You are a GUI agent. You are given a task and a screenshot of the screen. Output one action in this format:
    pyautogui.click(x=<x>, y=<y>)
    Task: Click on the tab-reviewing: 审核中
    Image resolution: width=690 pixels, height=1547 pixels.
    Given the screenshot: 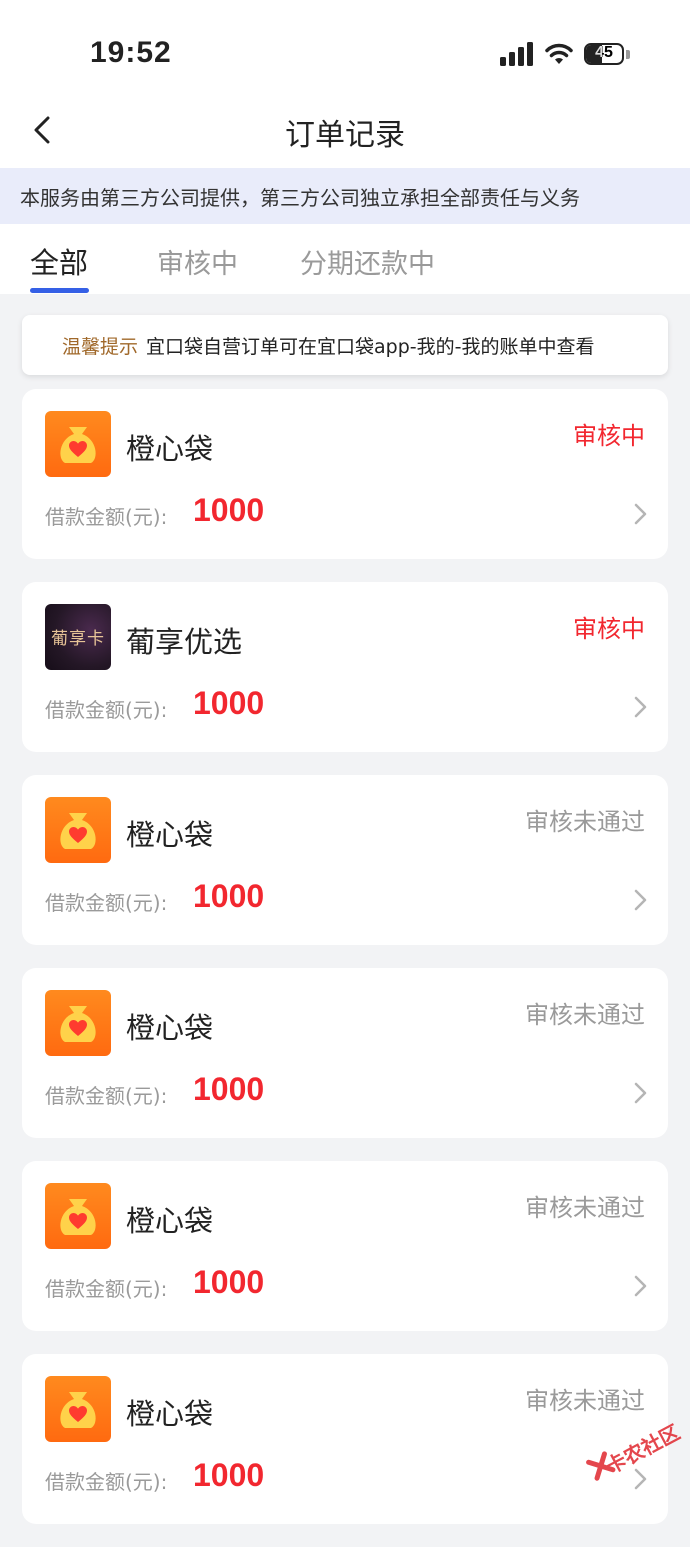 What is the action you would take?
    pyautogui.click(x=197, y=261)
    